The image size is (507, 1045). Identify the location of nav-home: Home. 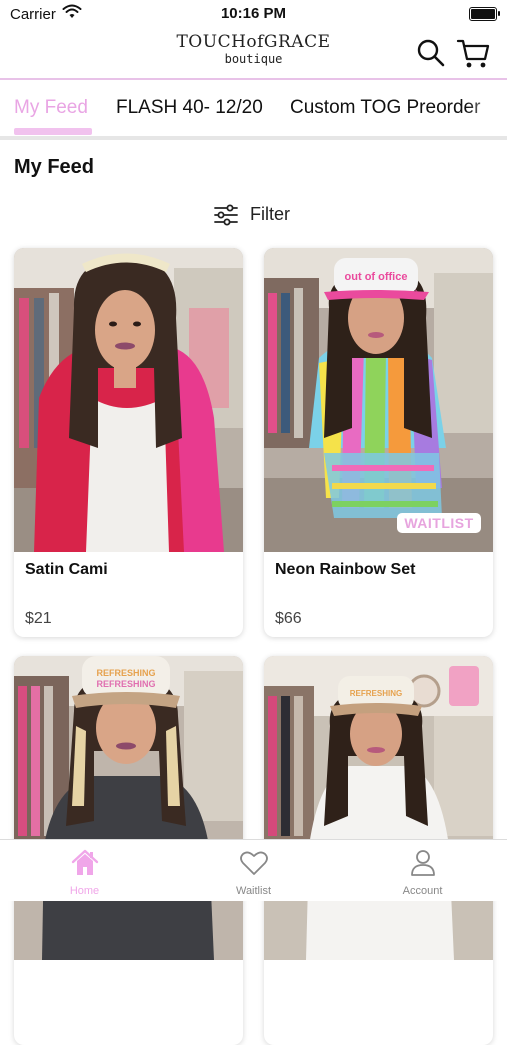
(84, 870).